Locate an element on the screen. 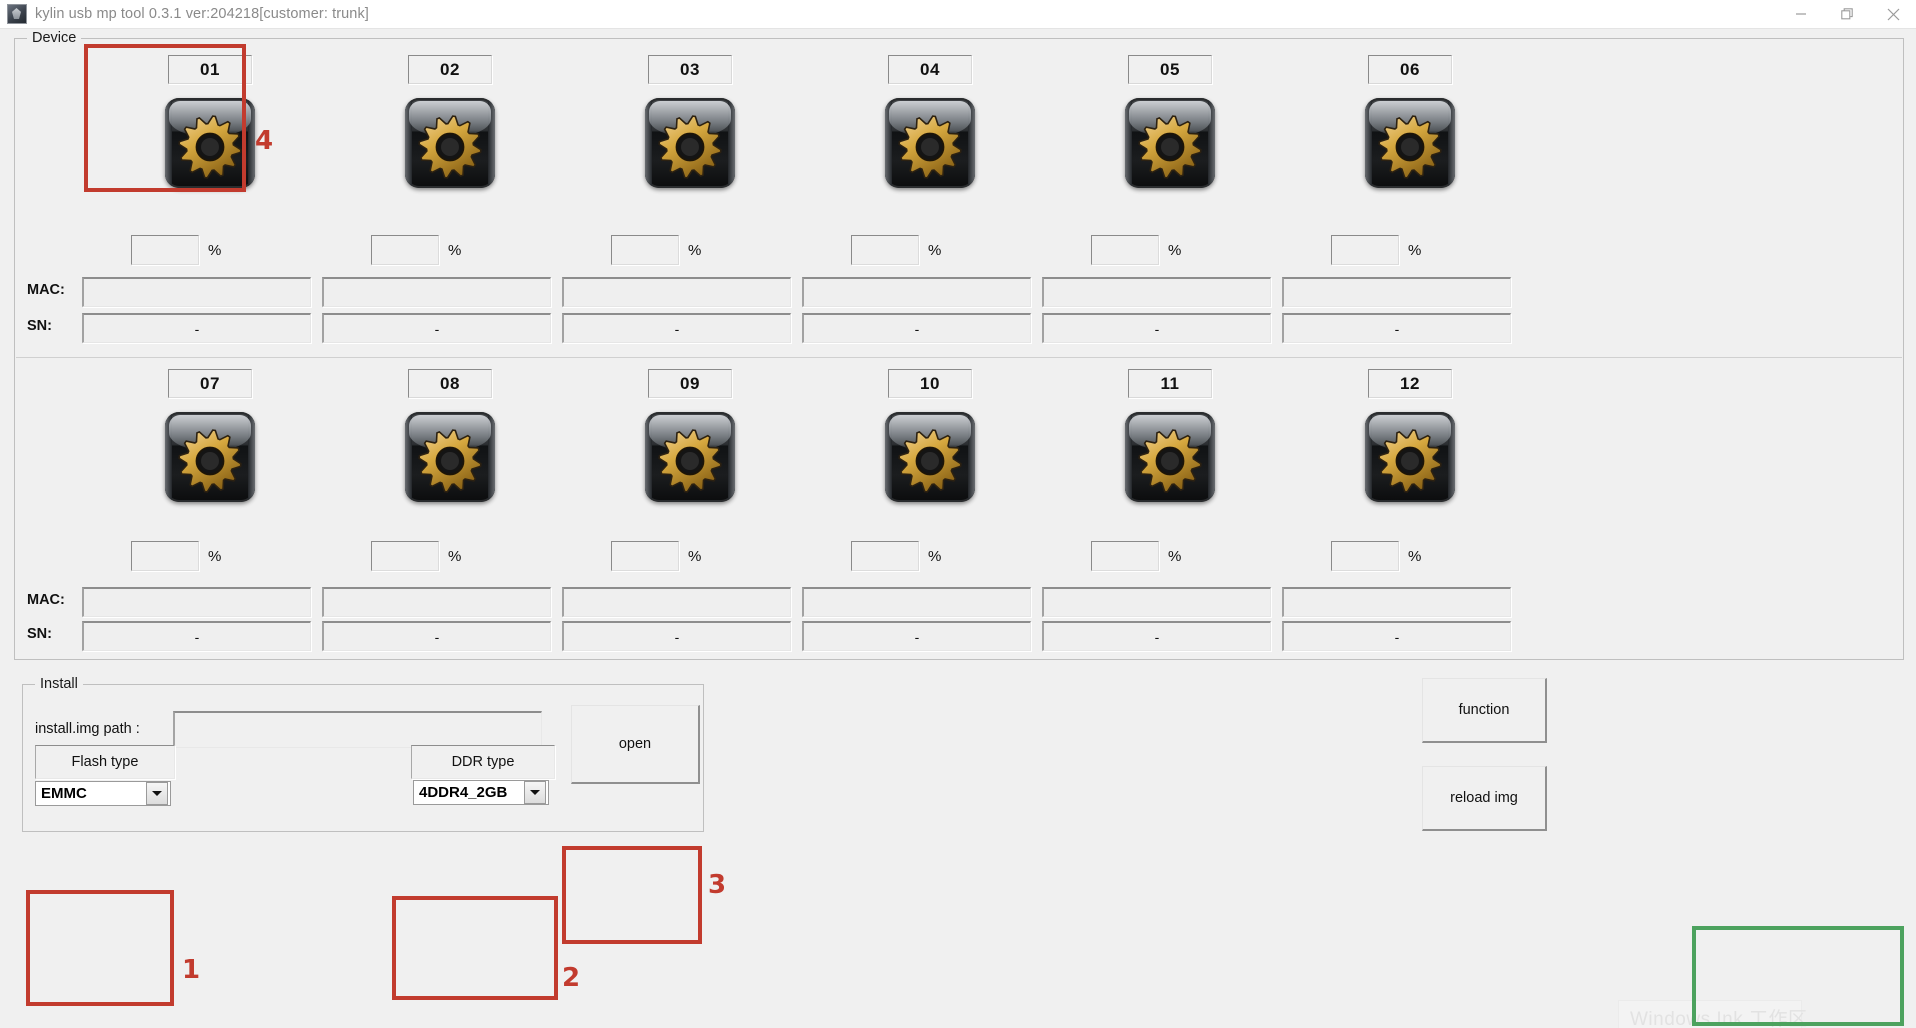 The image size is (1916, 1028). device-number: 02 is located at coordinates (450, 69).